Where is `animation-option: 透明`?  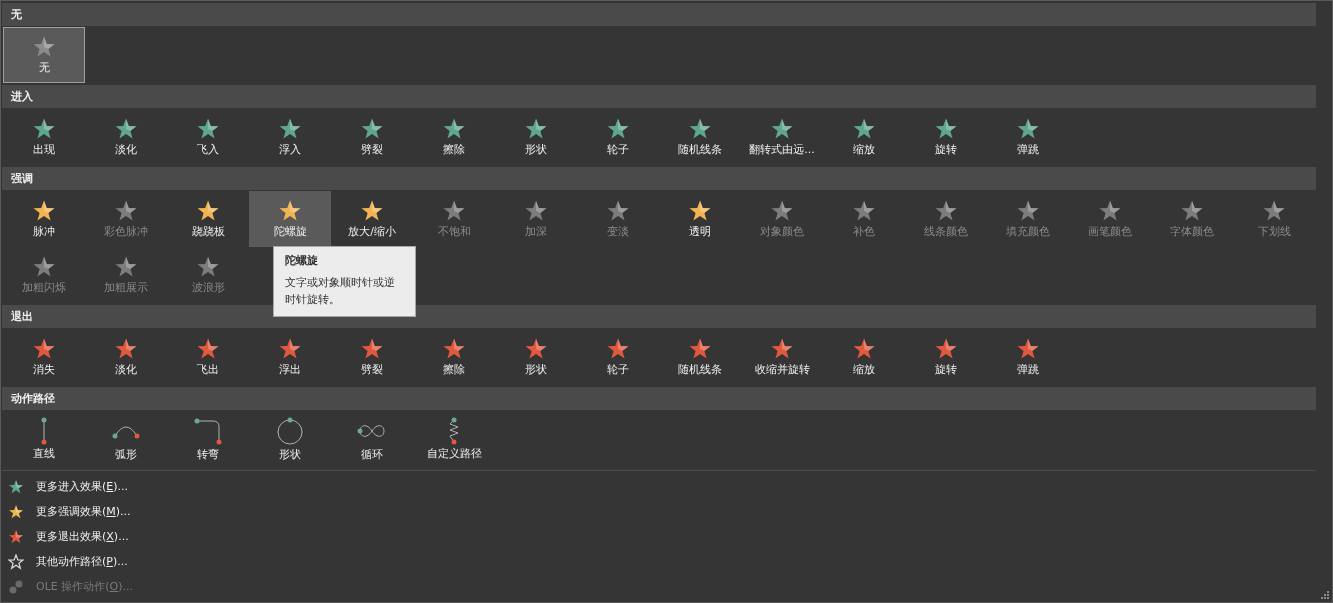 animation-option: 透明 is located at coordinates (700, 219).